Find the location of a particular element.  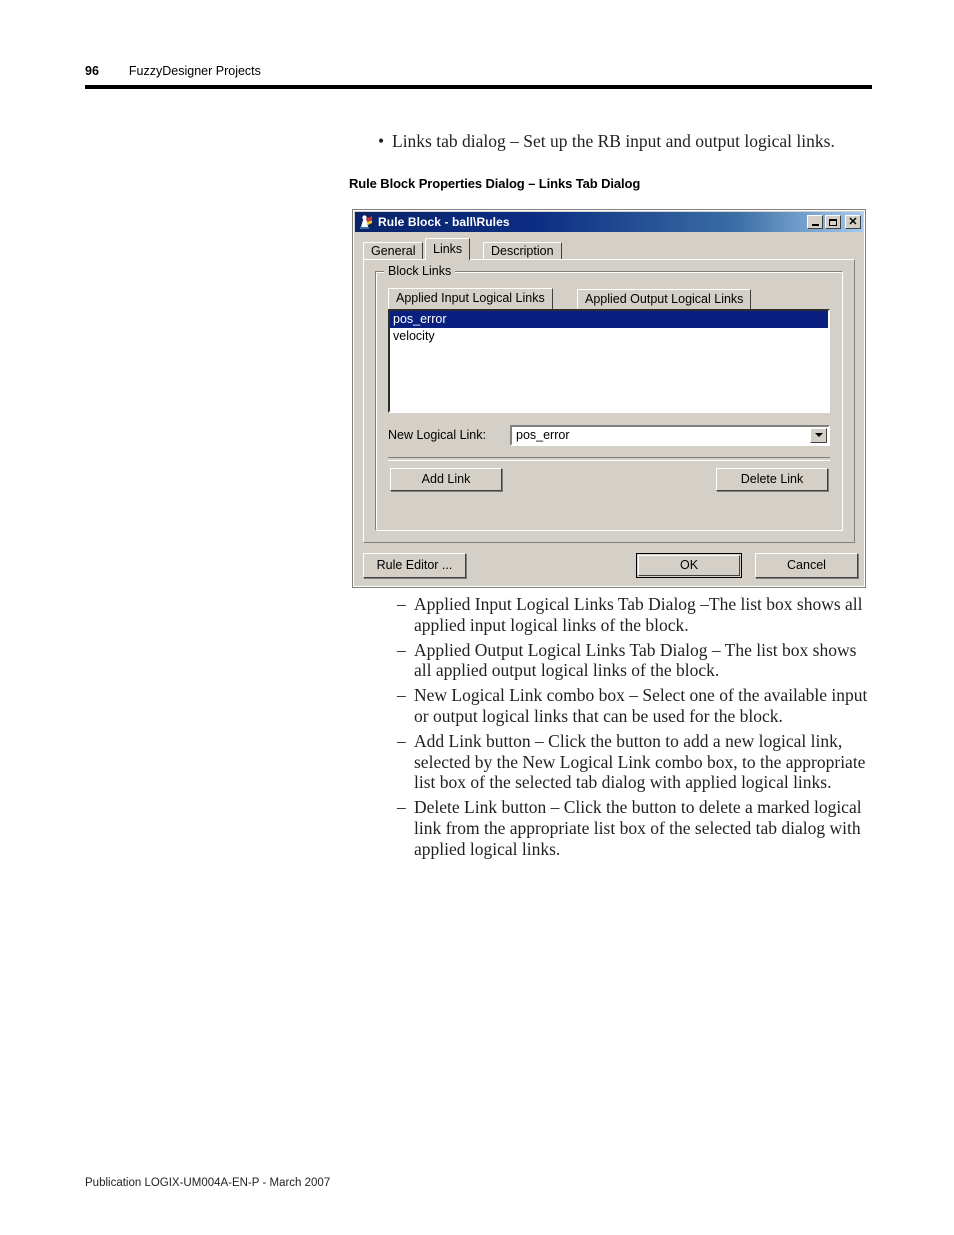

new-logical-link-row: New Logical Link: pos_error is located at coordinates (609, 435).